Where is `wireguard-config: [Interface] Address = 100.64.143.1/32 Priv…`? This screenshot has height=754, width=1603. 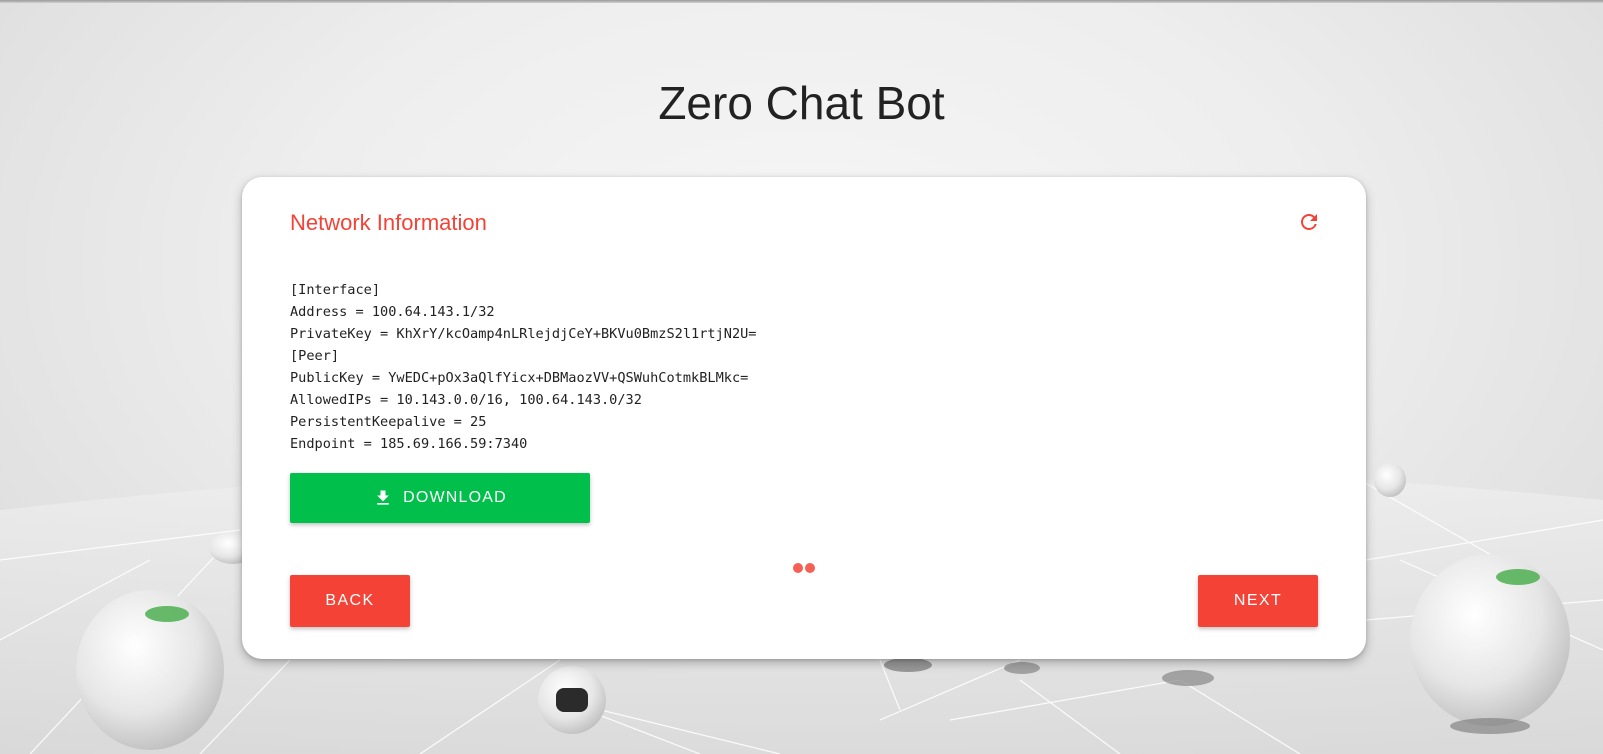 wireguard-config: [Interface] Address = 100.64.143.1/32 Priv… is located at coordinates (523, 367).